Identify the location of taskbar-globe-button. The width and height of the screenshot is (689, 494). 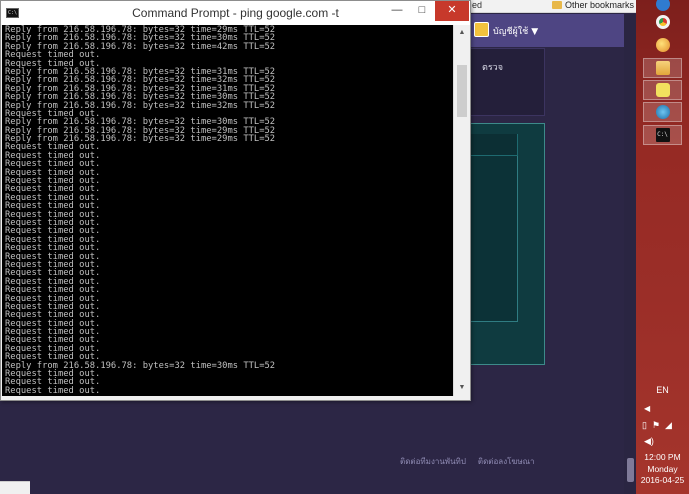
(662, 112).